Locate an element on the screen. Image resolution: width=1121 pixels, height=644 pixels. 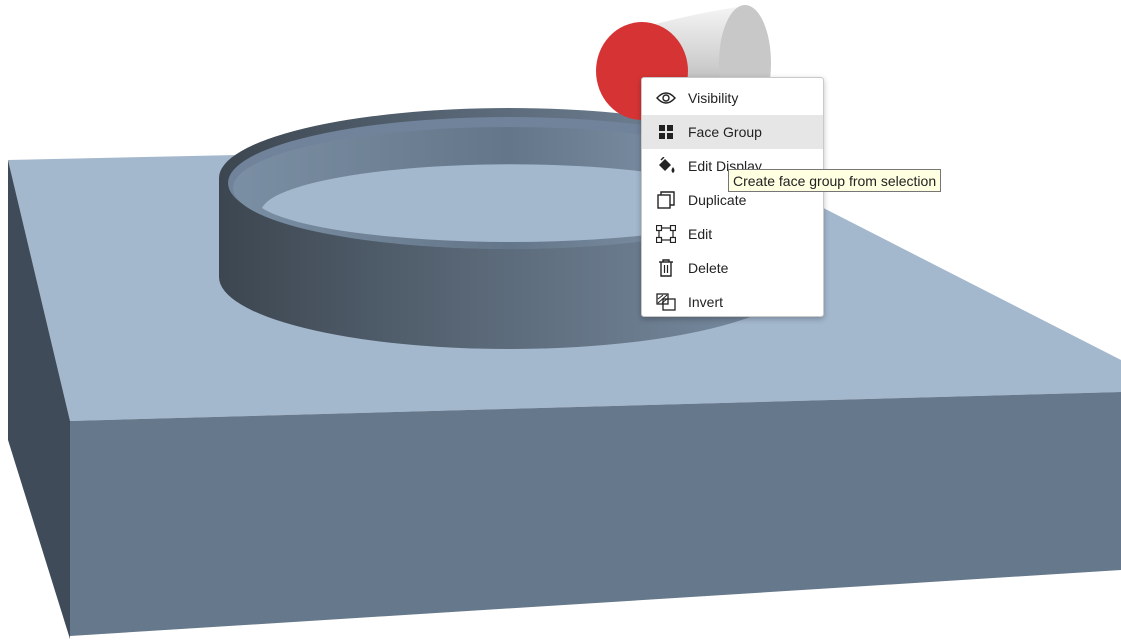
menu-item-face-group: Face Group is located at coordinates (732, 132).